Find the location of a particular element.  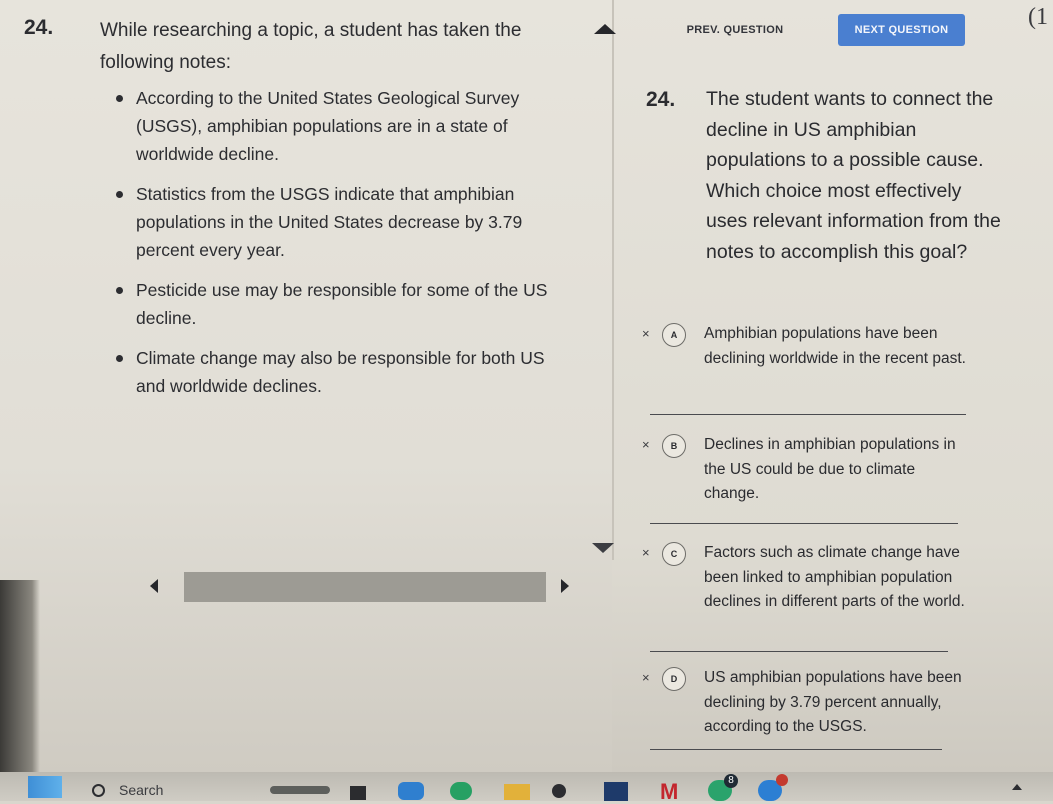

scrollbar-thumb is located at coordinates (365, 587).